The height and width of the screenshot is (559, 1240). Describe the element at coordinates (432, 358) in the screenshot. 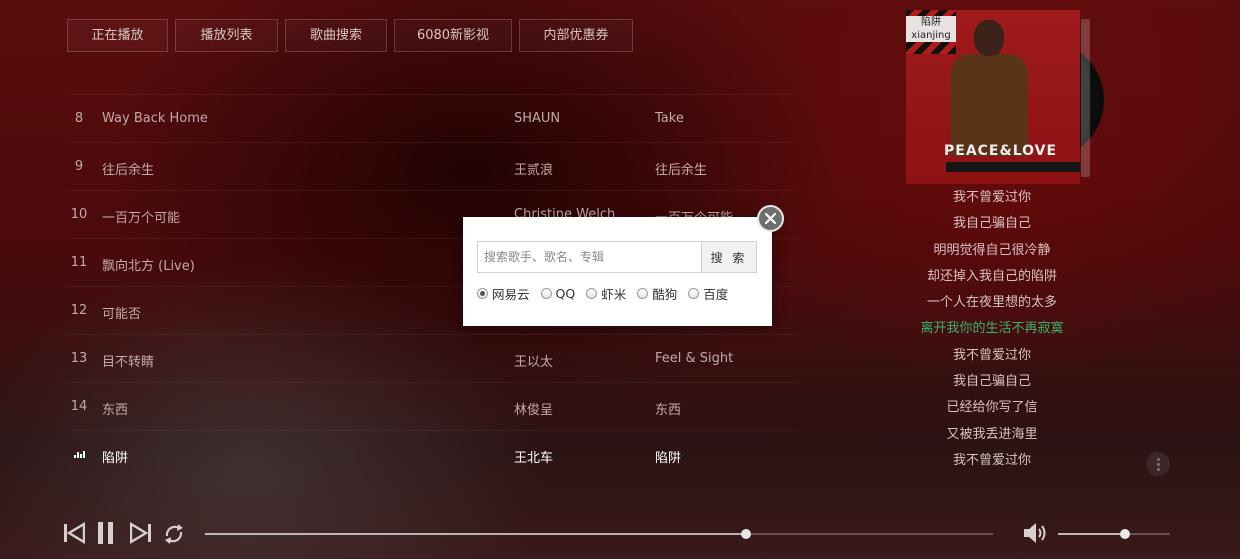

I see `song-row: 13 目不转睛 王以太 Feel & Sight` at that location.